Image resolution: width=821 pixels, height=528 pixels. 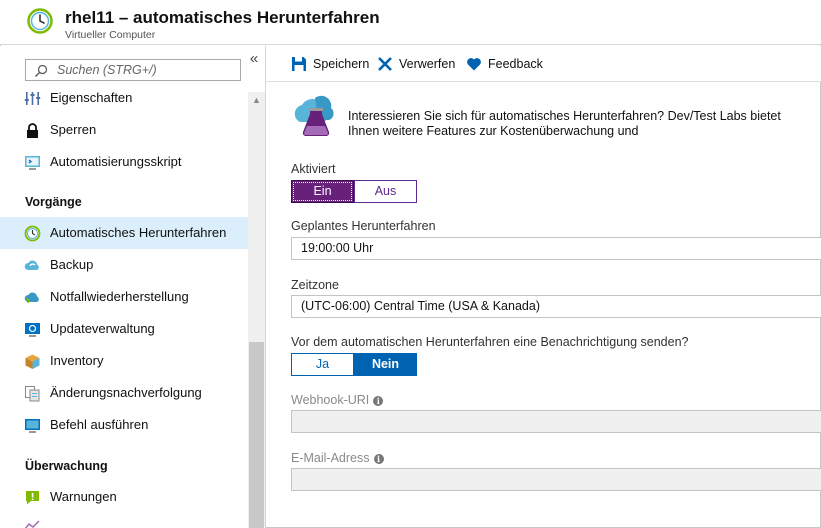 What do you see at coordinates (124, 361) in the screenshot?
I see `sidebar-item-inventory: Inventory` at bounding box center [124, 361].